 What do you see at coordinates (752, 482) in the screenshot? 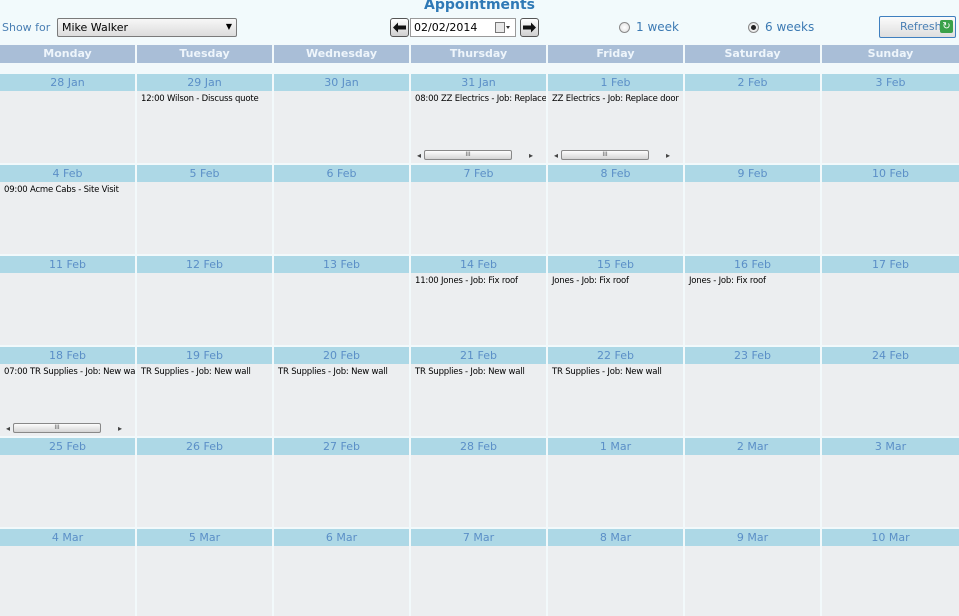
I see `day-cell: 2 Mar` at bounding box center [752, 482].